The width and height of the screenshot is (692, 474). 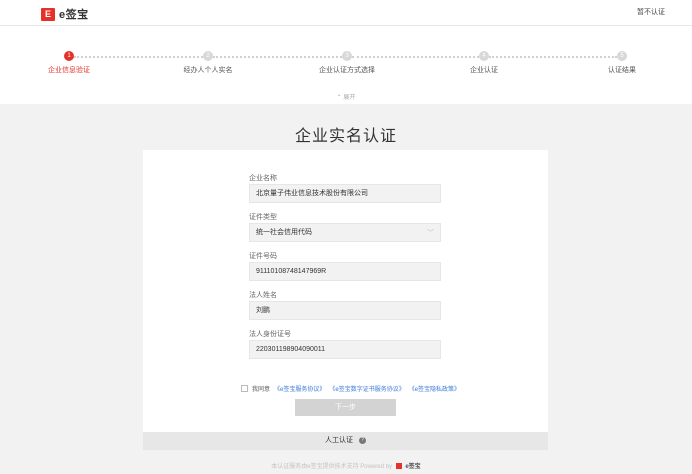 I want to click on step-2-label: 经办人个人实名, so click(x=208, y=70).